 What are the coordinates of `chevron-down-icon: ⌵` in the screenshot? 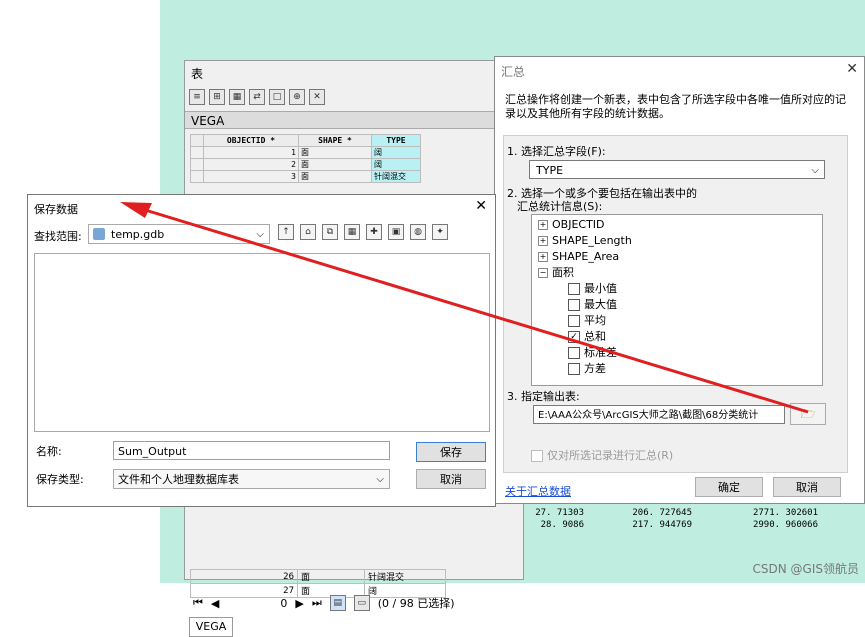 It's located at (815, 170).